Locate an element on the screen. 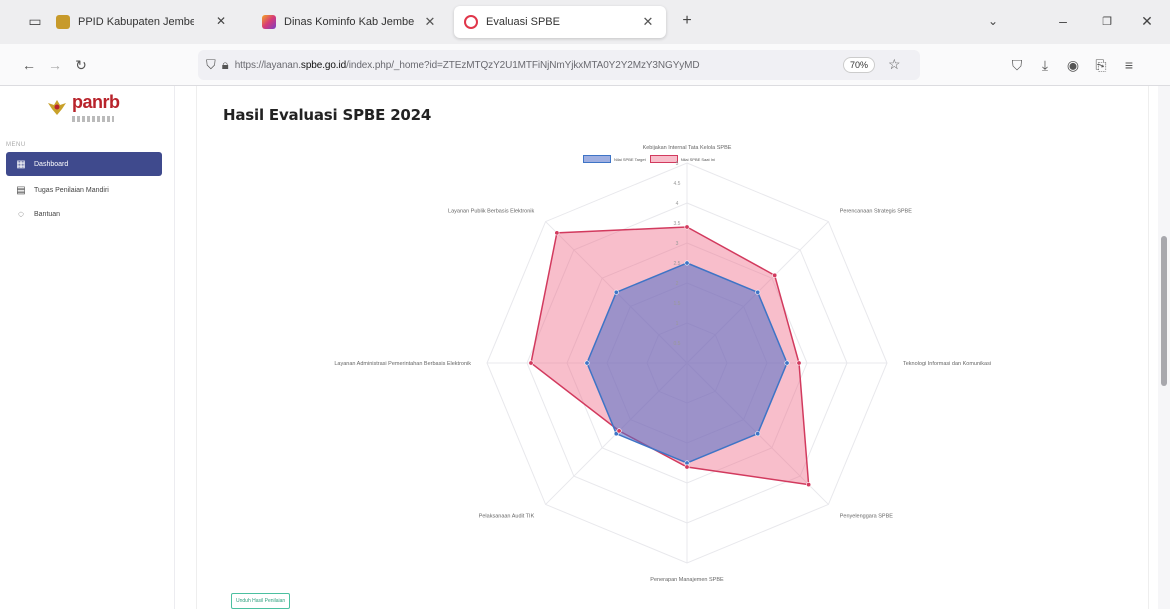 This screenshot has width=1170, height=609. tick-label: 0.5 is located at coordinates (677, 344).